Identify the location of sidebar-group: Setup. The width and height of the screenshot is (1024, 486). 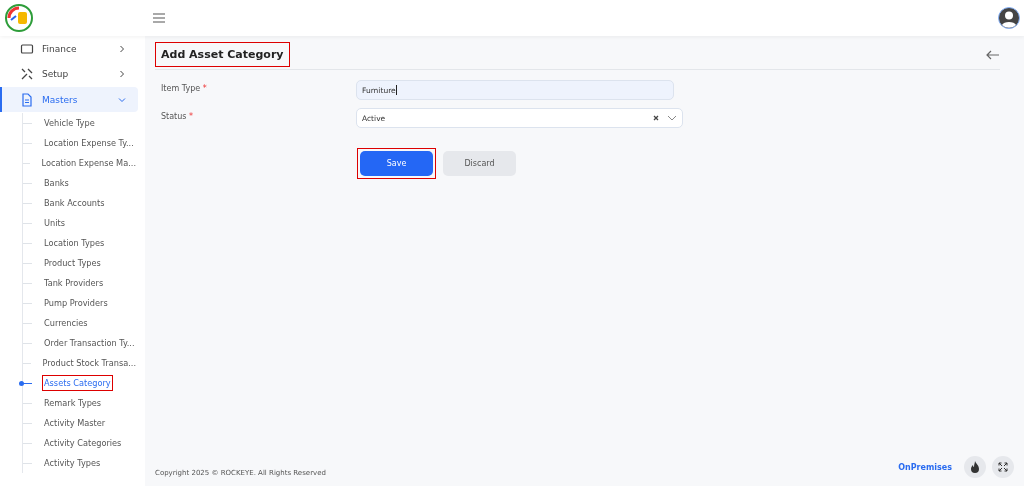
(69, 74).